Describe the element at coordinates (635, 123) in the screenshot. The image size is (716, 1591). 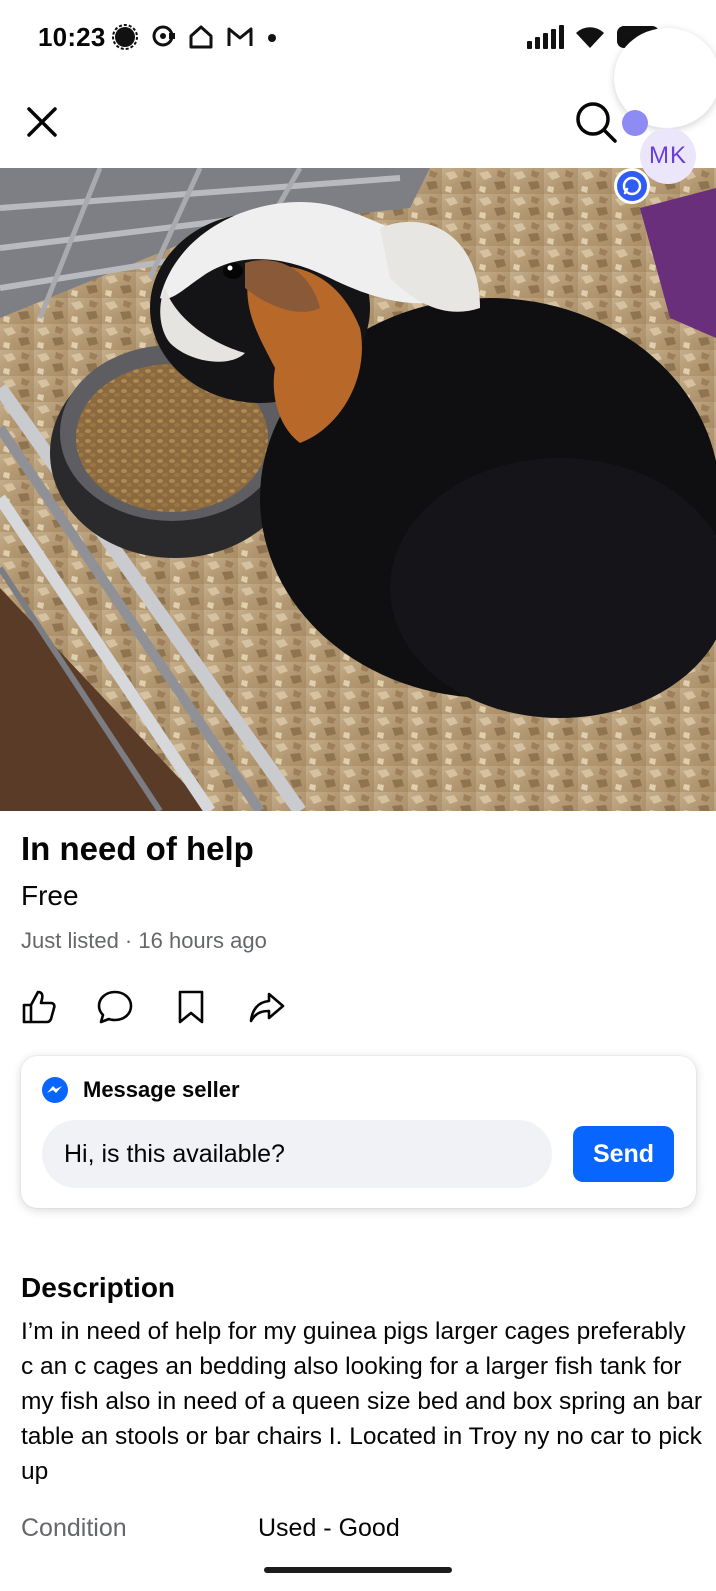
I see `notification-dot` at that location.